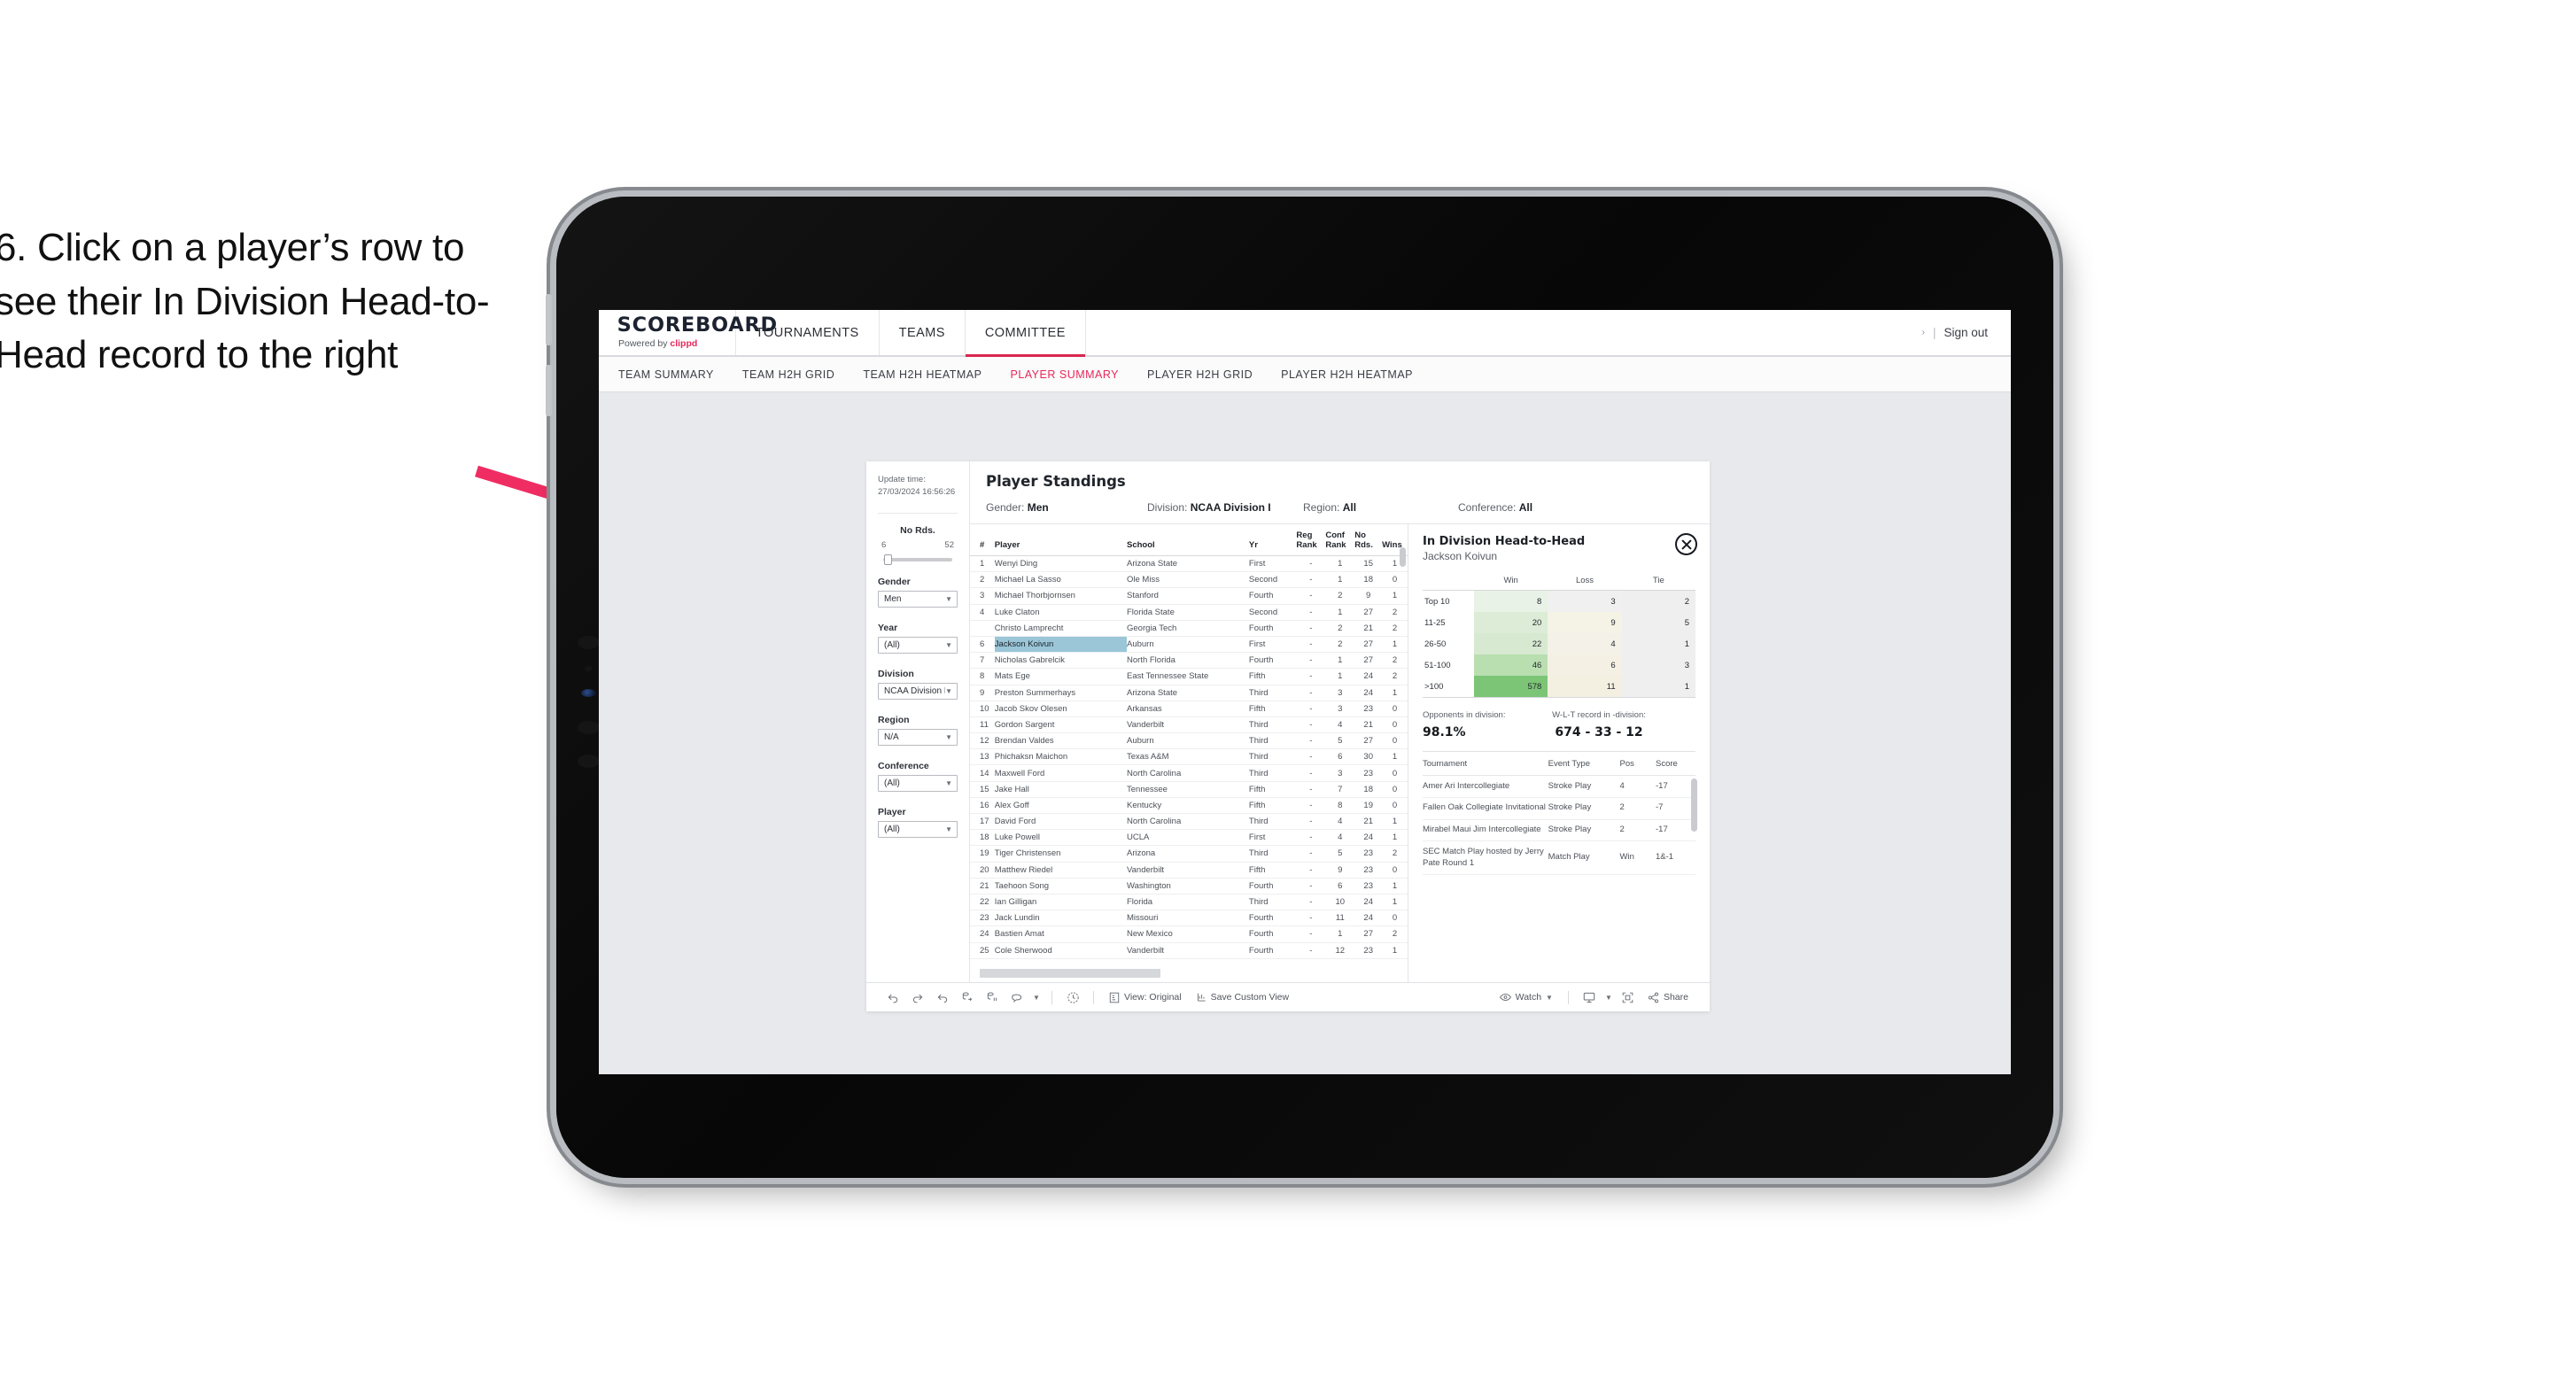 Image resolution: width=2576 pixels, height=1386 pixels. What do you see at coordinates (918, 599) in the screenshot?
I see `filter-gender-select: Men ▼` at bounding box center [918, 599].